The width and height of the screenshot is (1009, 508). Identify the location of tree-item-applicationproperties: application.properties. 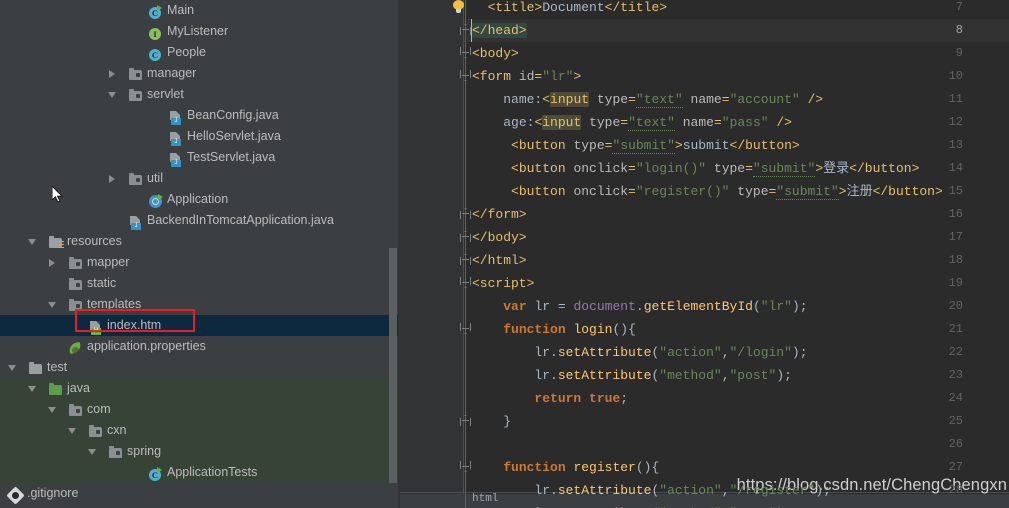
(199, 346).